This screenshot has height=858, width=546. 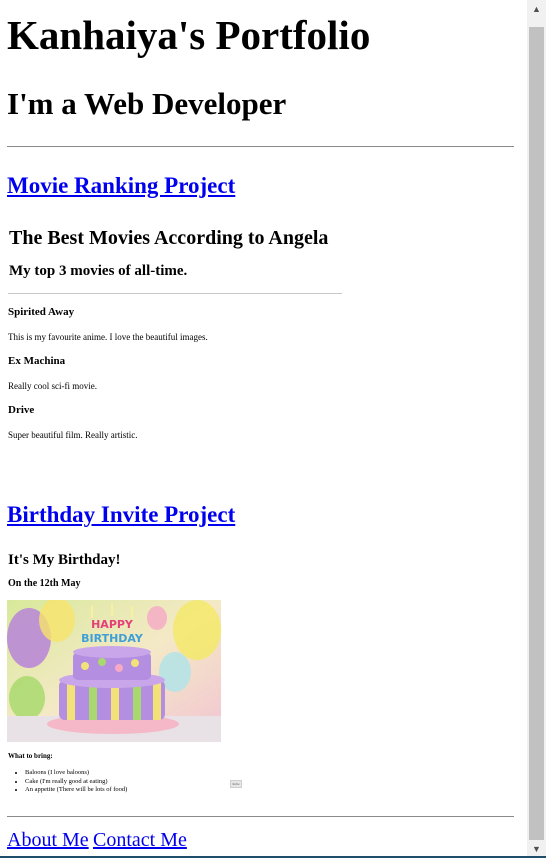 What do you see at coordinates (114, 671) in the screenshot?
I see `birthday-cake-image: HAPPY BIRTHDAY` at bounding box center [114, 671].